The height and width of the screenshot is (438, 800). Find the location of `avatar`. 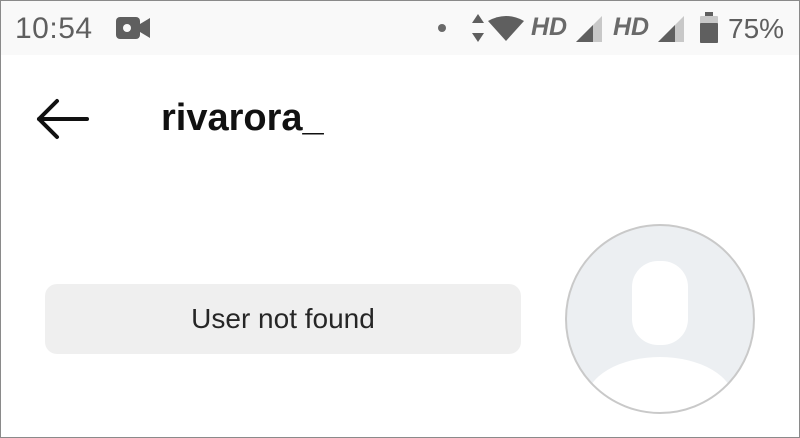

avatar is located at coordinates (660, 319).